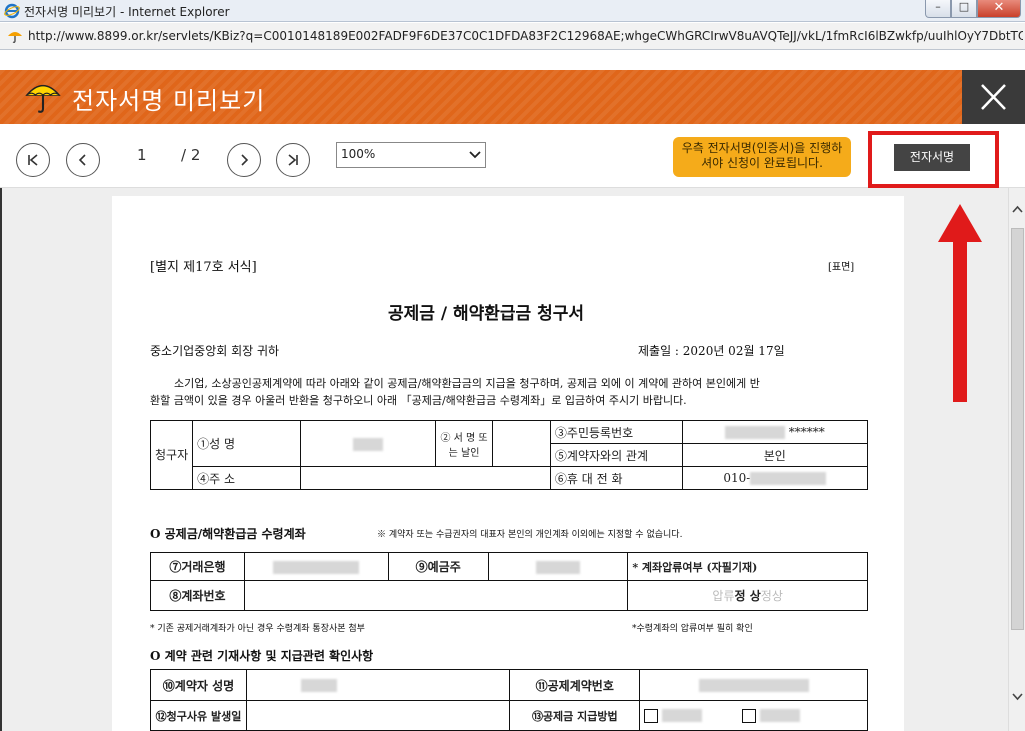 The width and height of the screenshot is (1025, 731). What do you see at coordinates (1017, 429) in the screenshot?
I see `scrollbar-thumb` at bounding box center [1017, 429].